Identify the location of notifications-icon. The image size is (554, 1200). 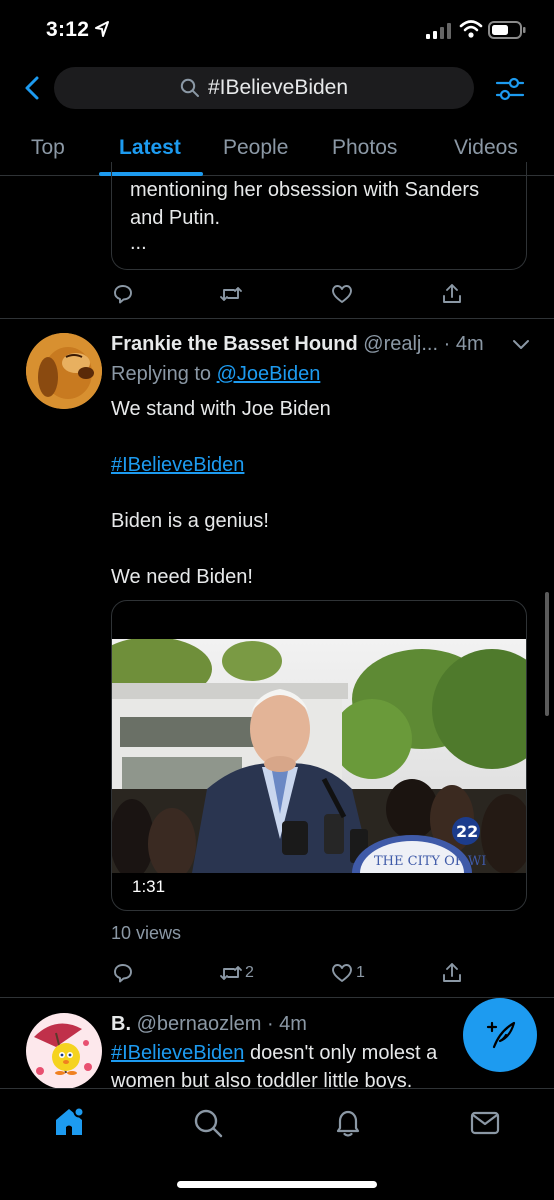
(348, 1123).